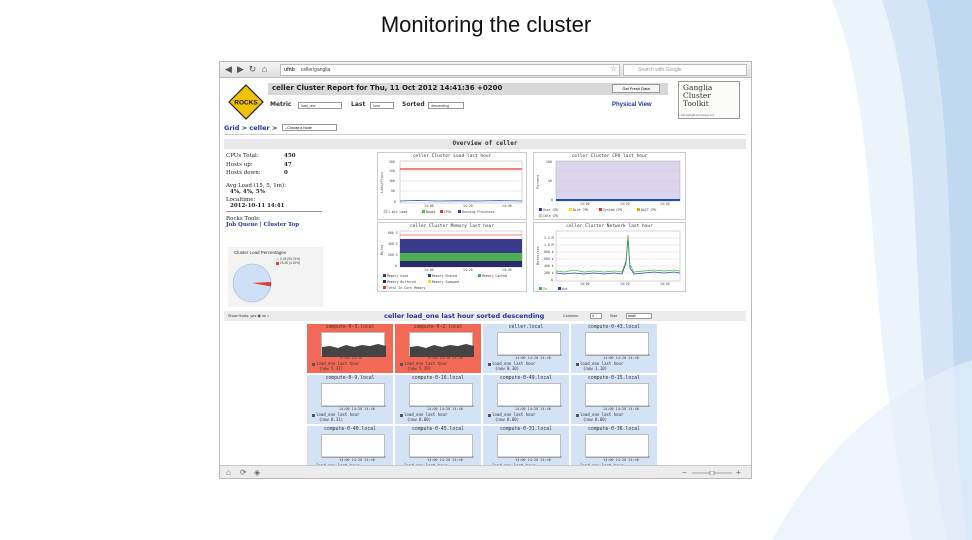 The width and height of the screenshot is (972, 540). What do you see at coordinates (438, 327) in the screenshot?
I see `host-name: compute-0-2.local` at bounding box center [438, 327].